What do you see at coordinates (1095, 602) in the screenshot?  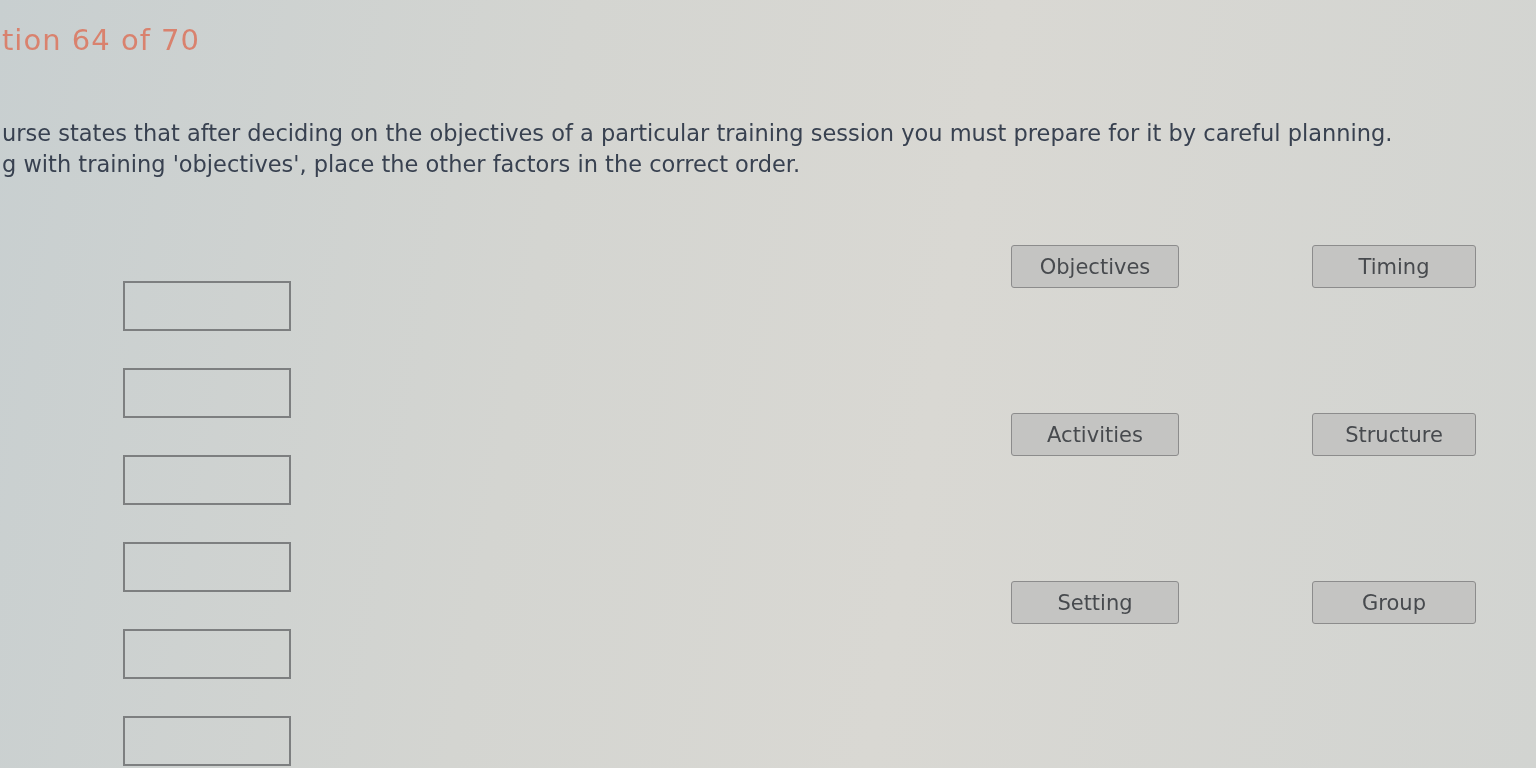 I see `option-tile: Setting` at bounding box center [1095, 602].